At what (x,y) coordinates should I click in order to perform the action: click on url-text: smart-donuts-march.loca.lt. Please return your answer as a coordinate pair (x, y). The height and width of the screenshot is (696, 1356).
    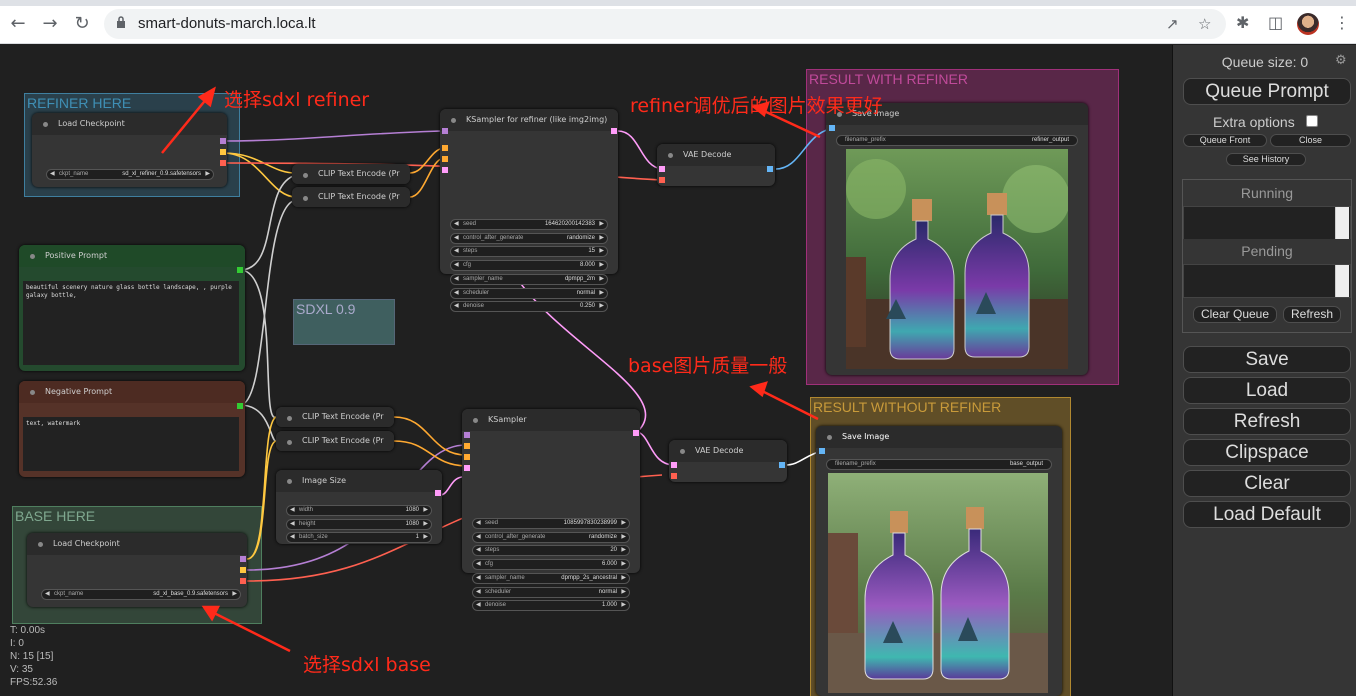
    Looking at the image, I should click on (227, 23).